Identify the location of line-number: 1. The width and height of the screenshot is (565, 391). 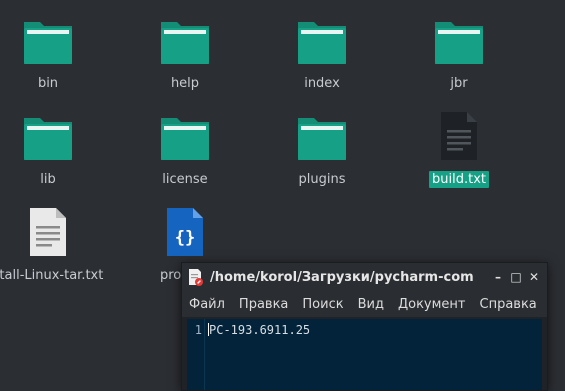
(198, 330).